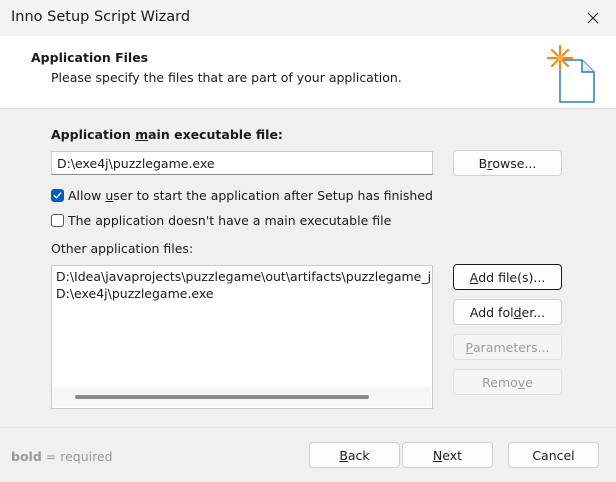 Image resolution: width=616 pixels, height=482 pixels. I want to click on required-legend-text: = required, so click(77, 456).